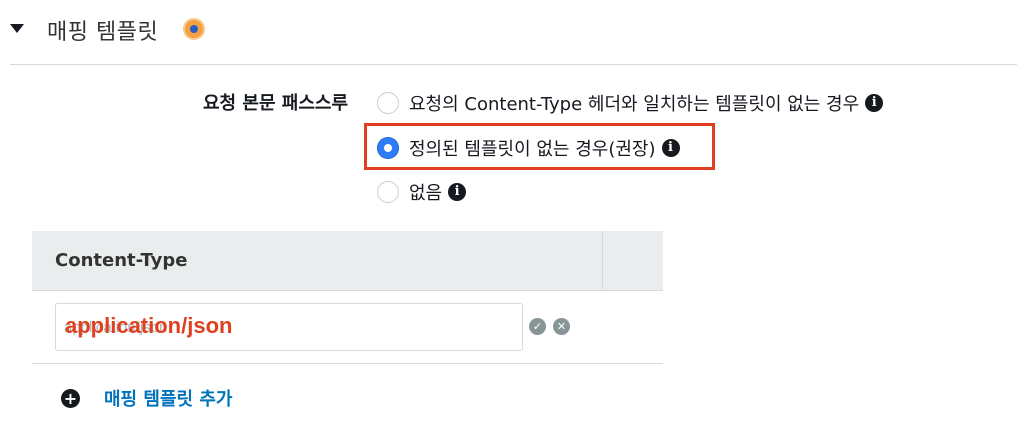 The image size is (1017, 440). Describe the element at coordinates (388, 148) in the screenshot. I see `radio-button-selected` at that location.